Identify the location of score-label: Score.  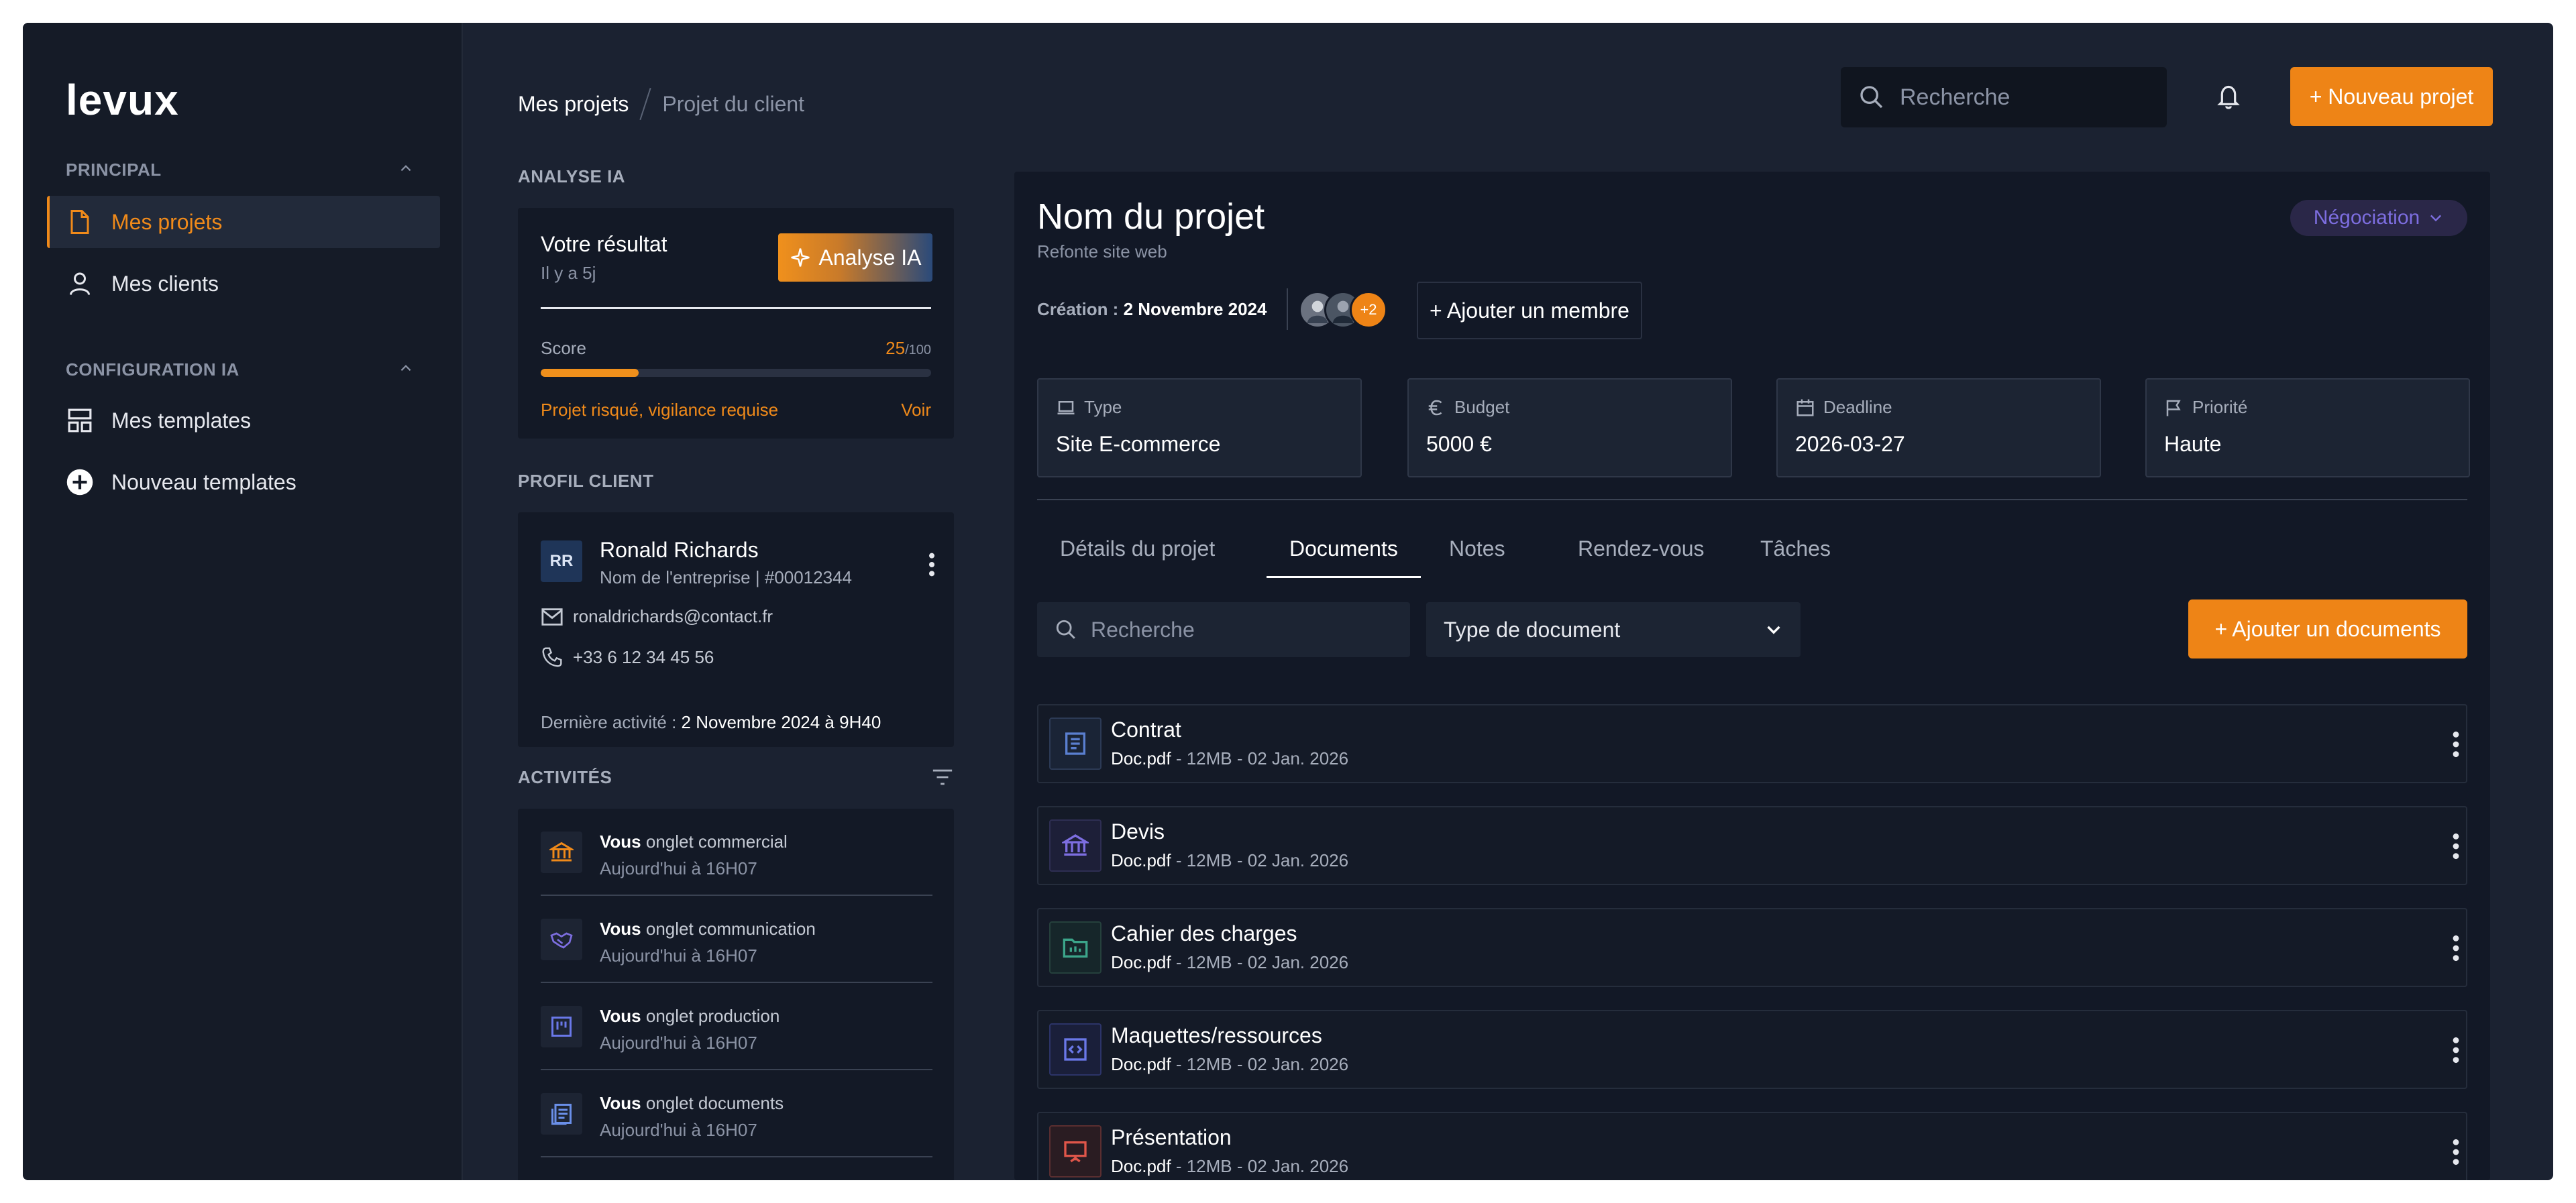
(563, 348).